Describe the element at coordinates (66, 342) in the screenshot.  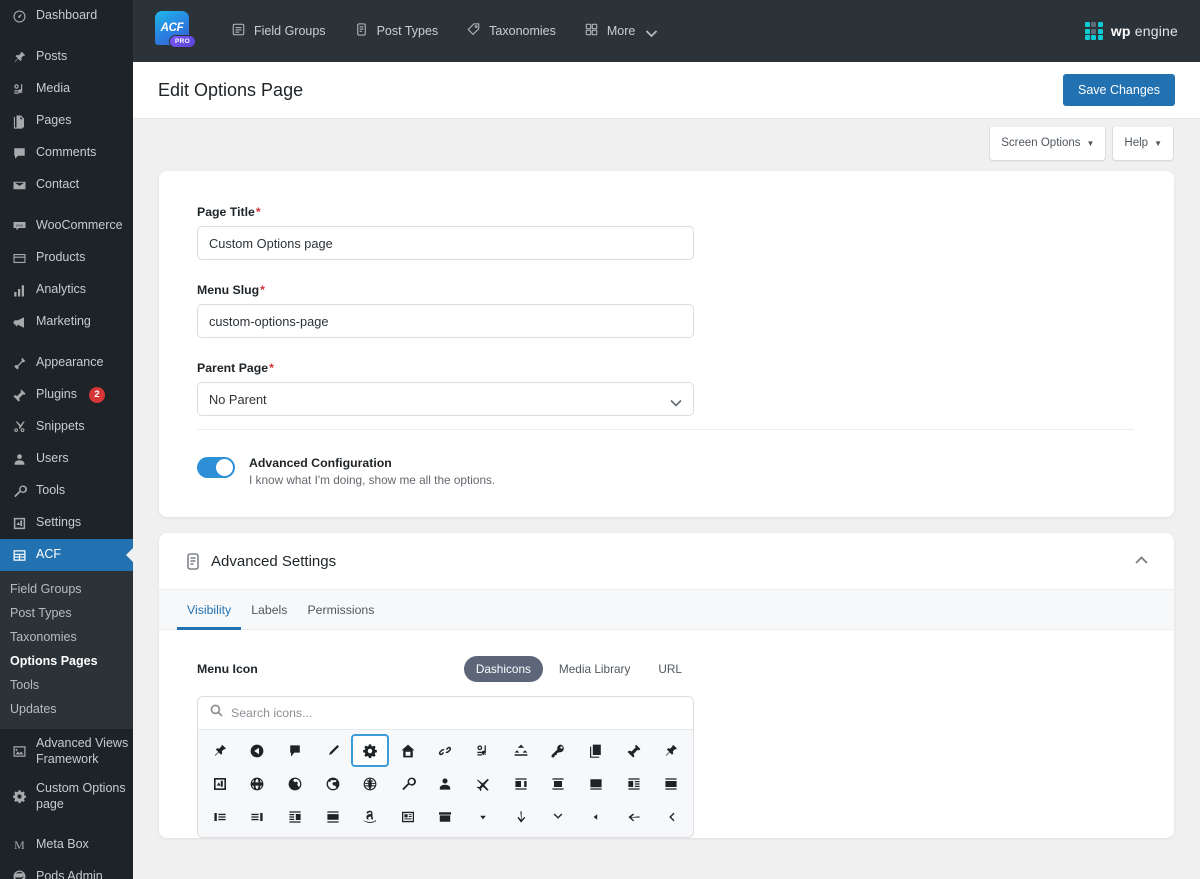
I see `sidebar-divider` at that location.